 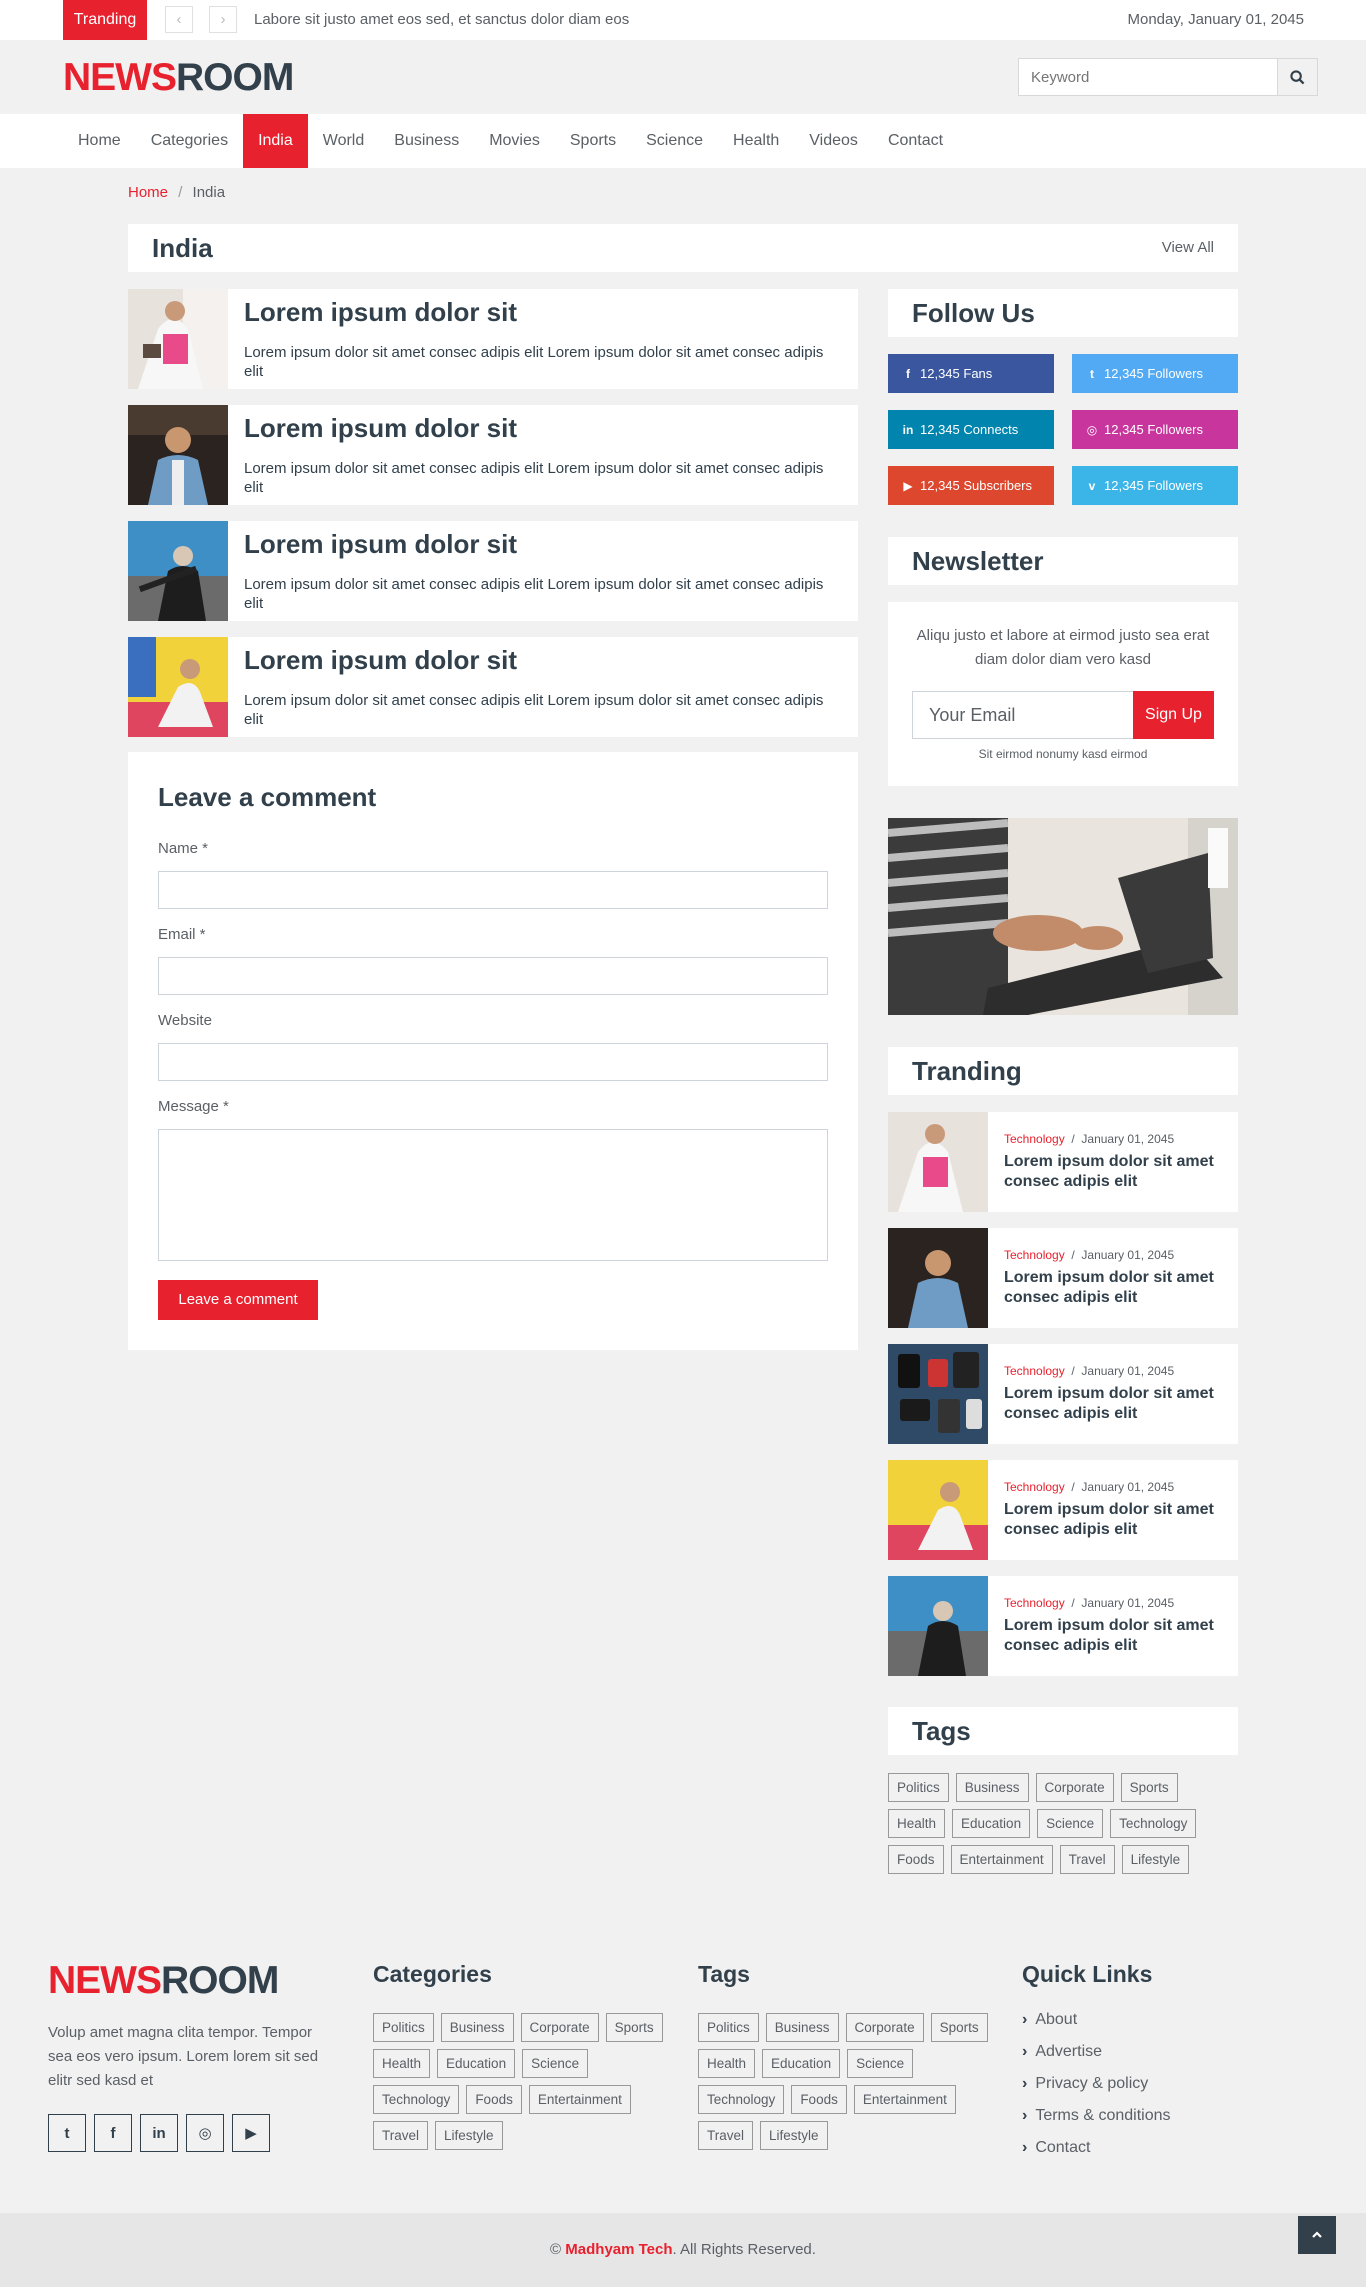 What do you see at coordinates (1063, 916) in the screenshot?
I see `ad-image` at bounding box center [1063, 916].